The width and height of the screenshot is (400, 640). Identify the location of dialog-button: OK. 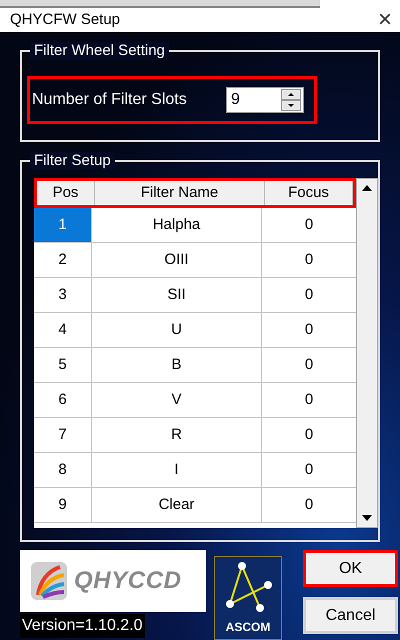
(350, 568).